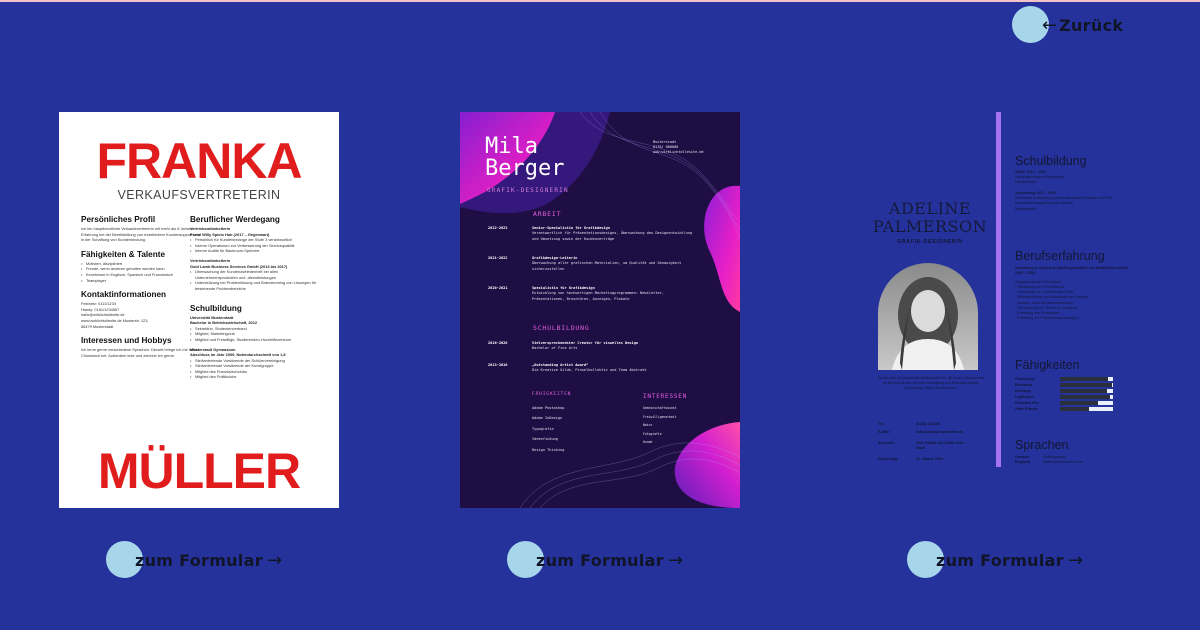 The width and height of the screenshot is (1200, 630). What do you see at coordinates (1091, 25) in the screenshot?
I see `back-button-label: Zurück` at bounding box center [1091, 25].